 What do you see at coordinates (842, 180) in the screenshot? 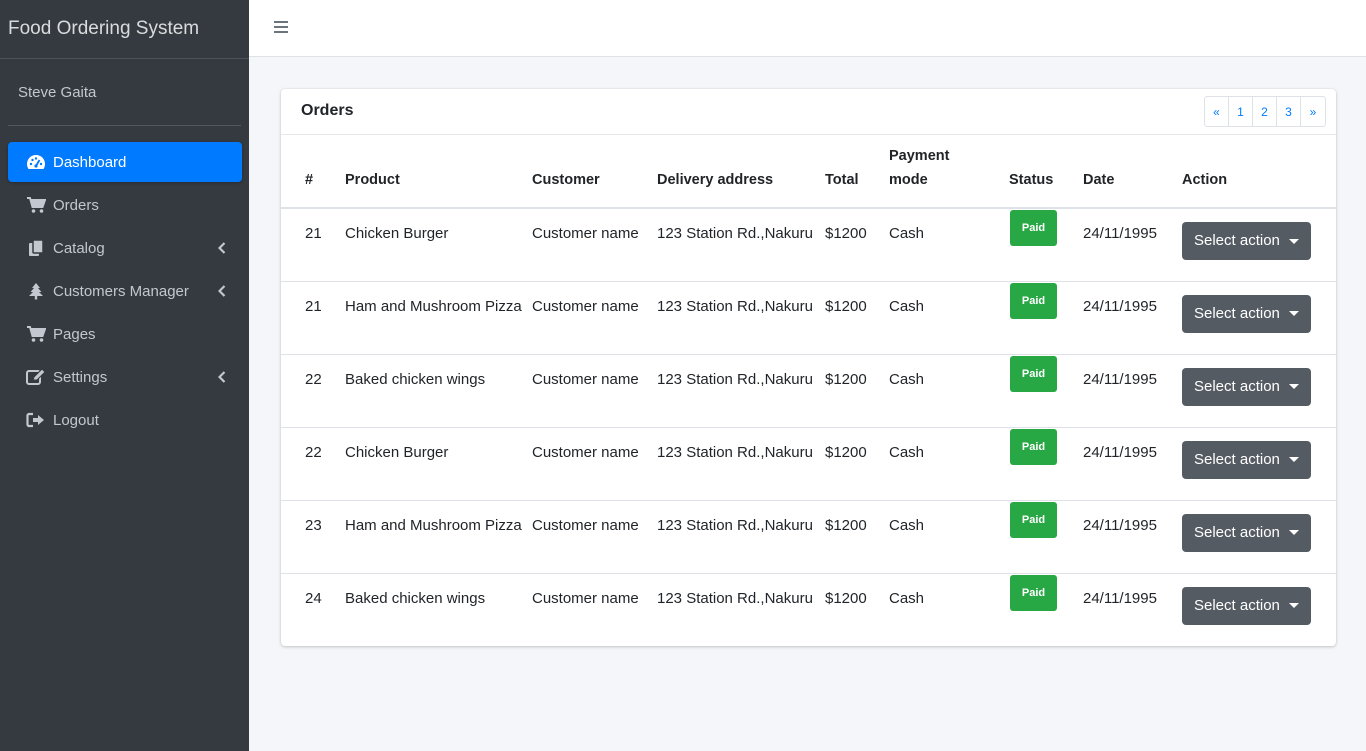
I see `column-header-total: Total` at bounding box center [842, 180].